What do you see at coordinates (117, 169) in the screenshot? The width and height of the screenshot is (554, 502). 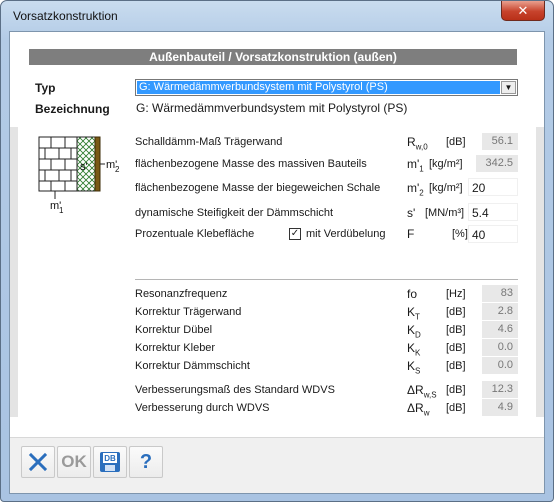 I see `diagram-m2-subscript: 2` at bounding box center [117, 169].